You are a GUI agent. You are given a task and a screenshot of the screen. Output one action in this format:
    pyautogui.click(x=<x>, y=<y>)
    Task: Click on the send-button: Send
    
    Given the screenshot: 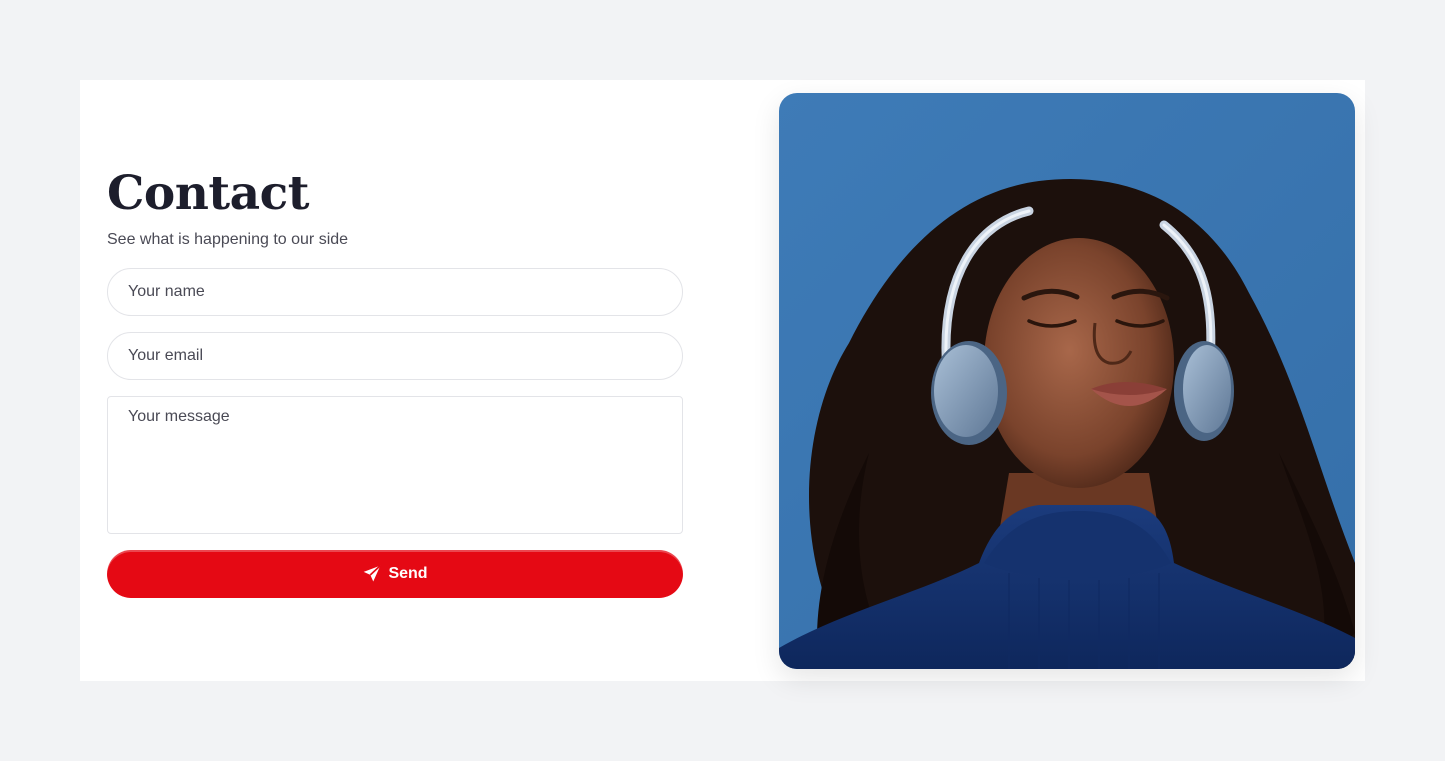 What is the action you would take?
    pyautogui.click(x=395, y=574)
    